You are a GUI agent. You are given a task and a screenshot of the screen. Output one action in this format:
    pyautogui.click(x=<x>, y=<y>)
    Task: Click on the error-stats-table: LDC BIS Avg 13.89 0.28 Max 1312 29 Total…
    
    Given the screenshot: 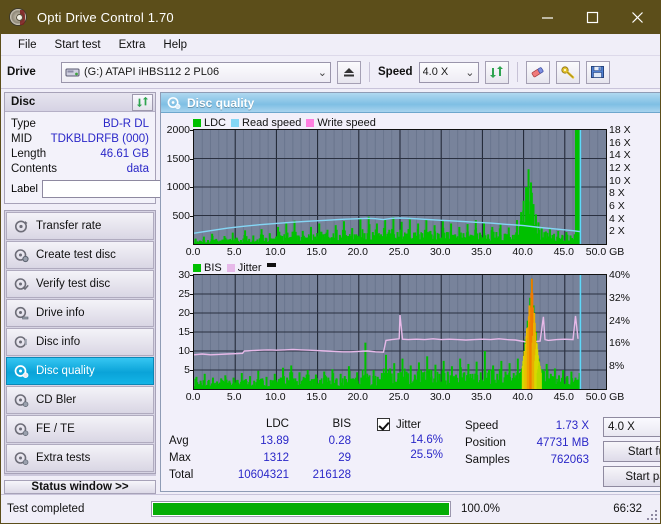 What is the action you would take?
    pyautogui.click(x=260, y=452)
    